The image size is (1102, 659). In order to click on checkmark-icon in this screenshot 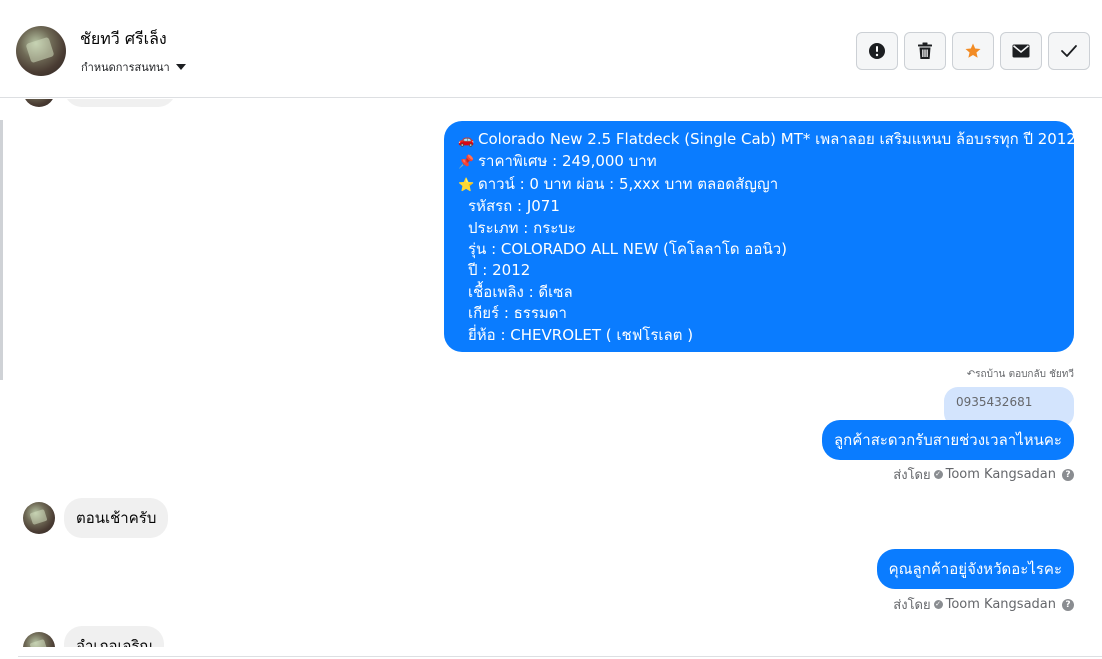, I will do `click(1069, 51)`.